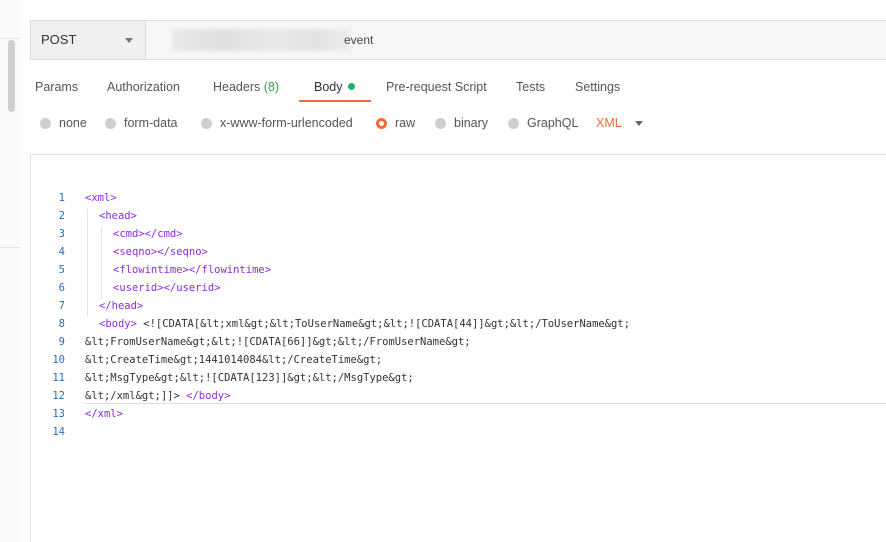  What do you see at coordinates (58, 396) in the screenshot?
I see `line-number: 12` at bounding box center [58, 396].